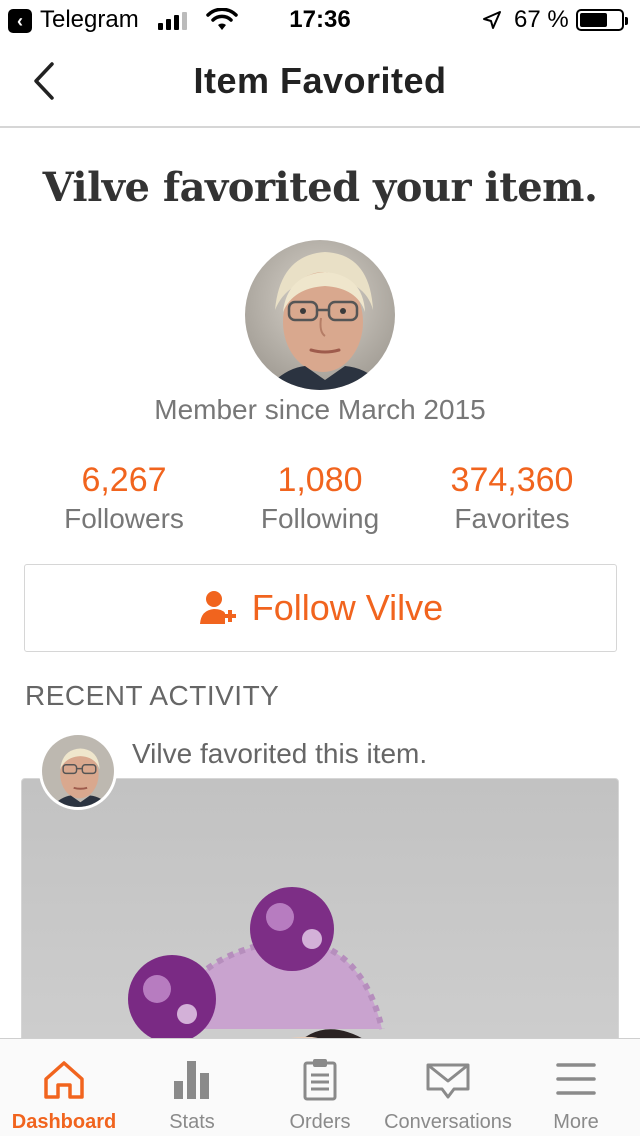 The width and height of the screenshot is (640, 1136). What do you see at coordinates (320, 518) in the screenshot?
I see `following-label: Following` at bounding box center [320, 518].